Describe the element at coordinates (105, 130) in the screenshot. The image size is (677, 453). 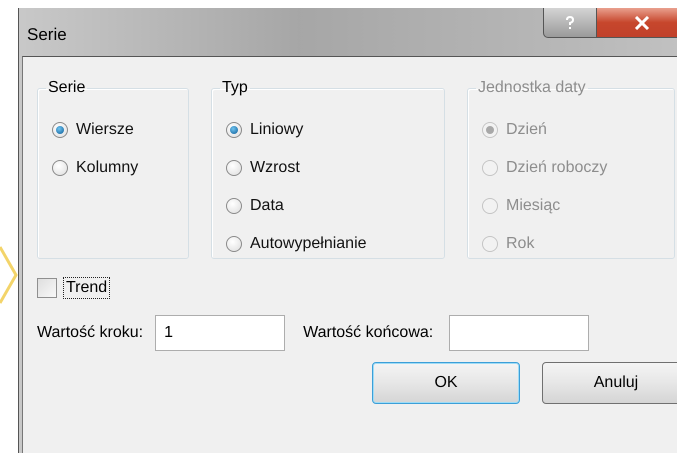
I see `radio-label: Wiersze` at that location.